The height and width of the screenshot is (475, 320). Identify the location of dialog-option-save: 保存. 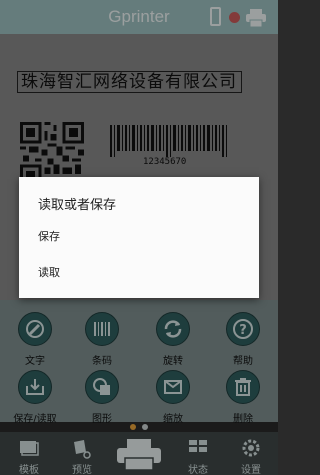
(139, 237).